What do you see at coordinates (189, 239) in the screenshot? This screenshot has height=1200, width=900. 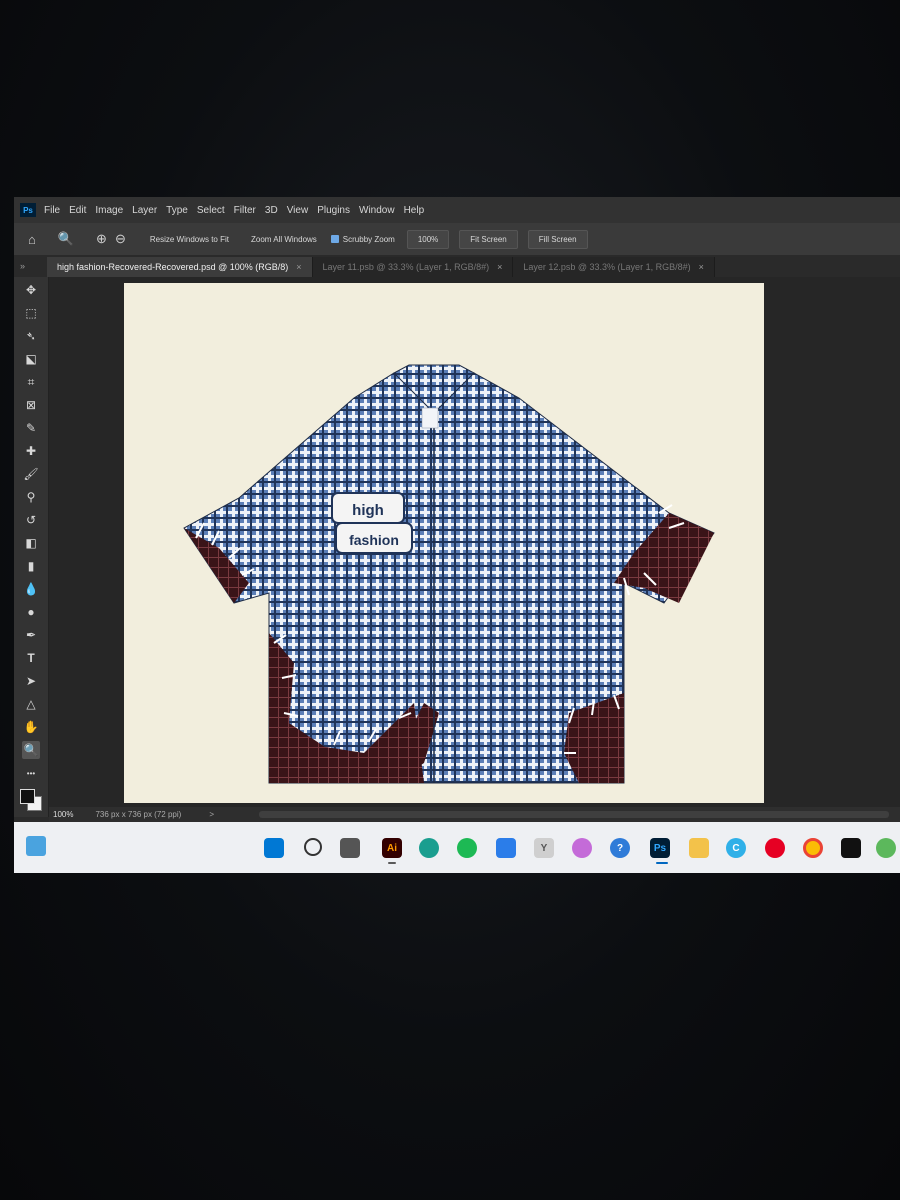 I see `resize-windows-checkbox-label: Resize Windows to Fit` at bounding box center [189, 239].